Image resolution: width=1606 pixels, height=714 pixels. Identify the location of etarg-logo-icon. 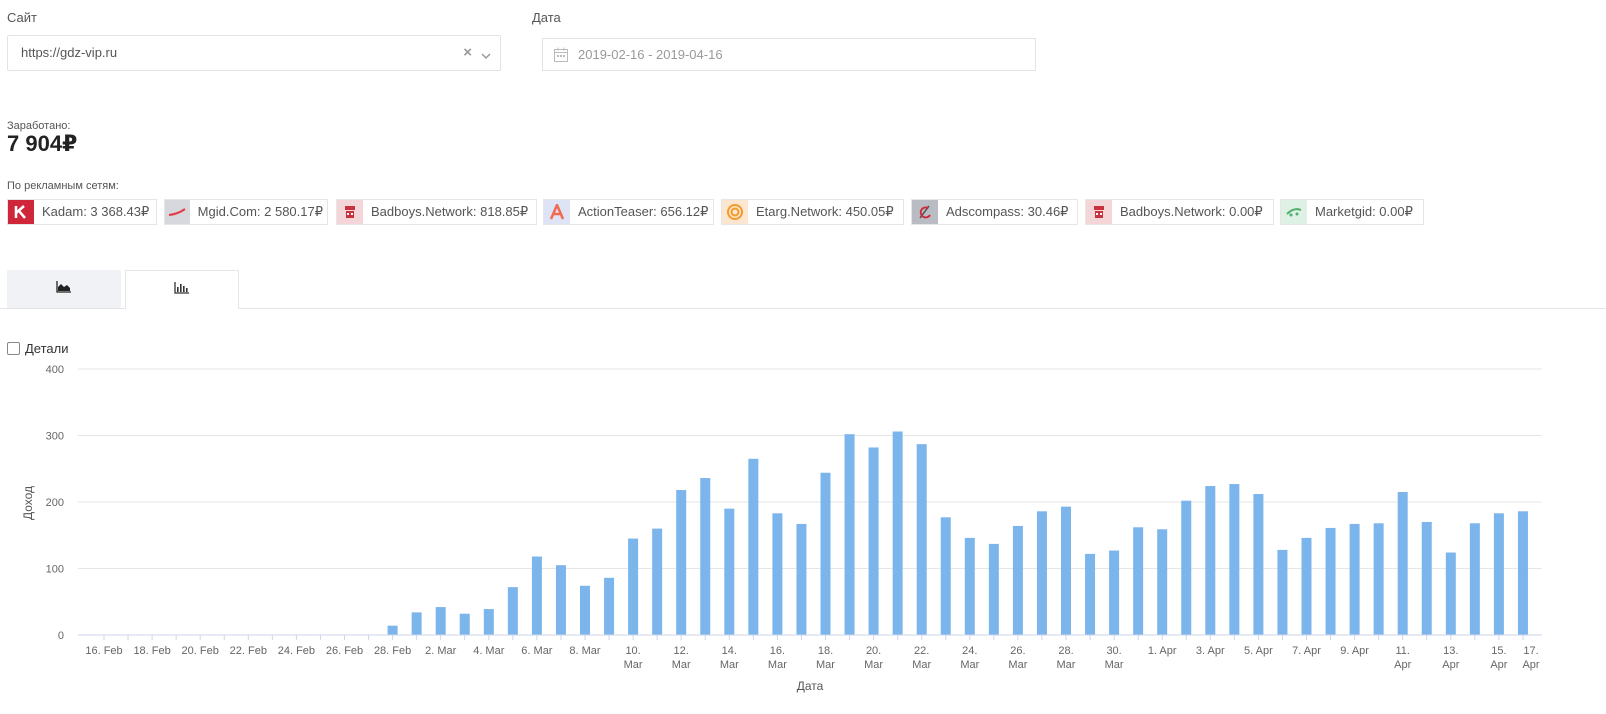
(735, 212).